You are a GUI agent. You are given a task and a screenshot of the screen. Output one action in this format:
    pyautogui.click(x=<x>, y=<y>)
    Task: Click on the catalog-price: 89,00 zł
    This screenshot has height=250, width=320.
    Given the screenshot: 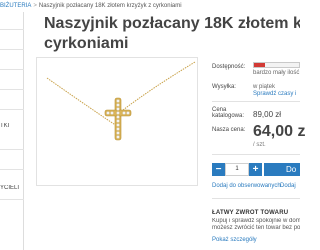 What is the action you would take?
    pyautogui.click(x=267, y=114)
    